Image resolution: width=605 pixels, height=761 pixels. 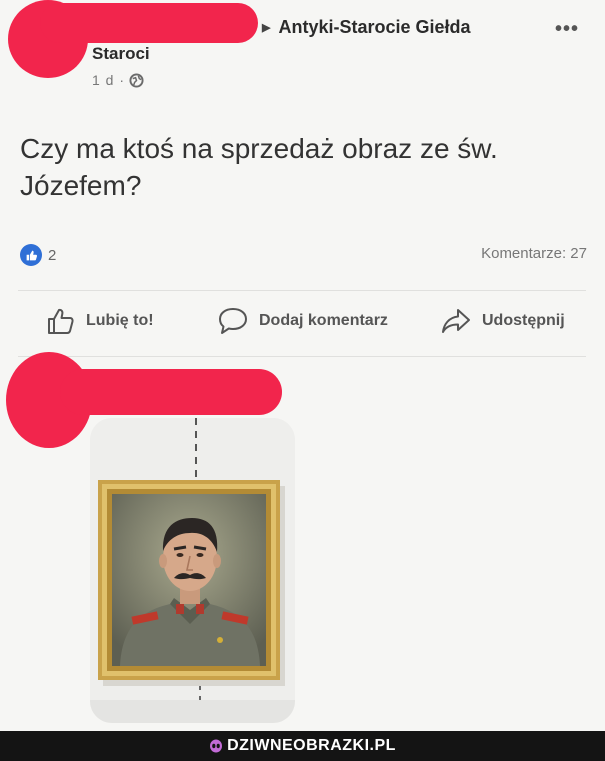 What do you see at coordinates (149, 23) in the screenshot?
I see `redacted-author-name` at bounding box center [149, 23].